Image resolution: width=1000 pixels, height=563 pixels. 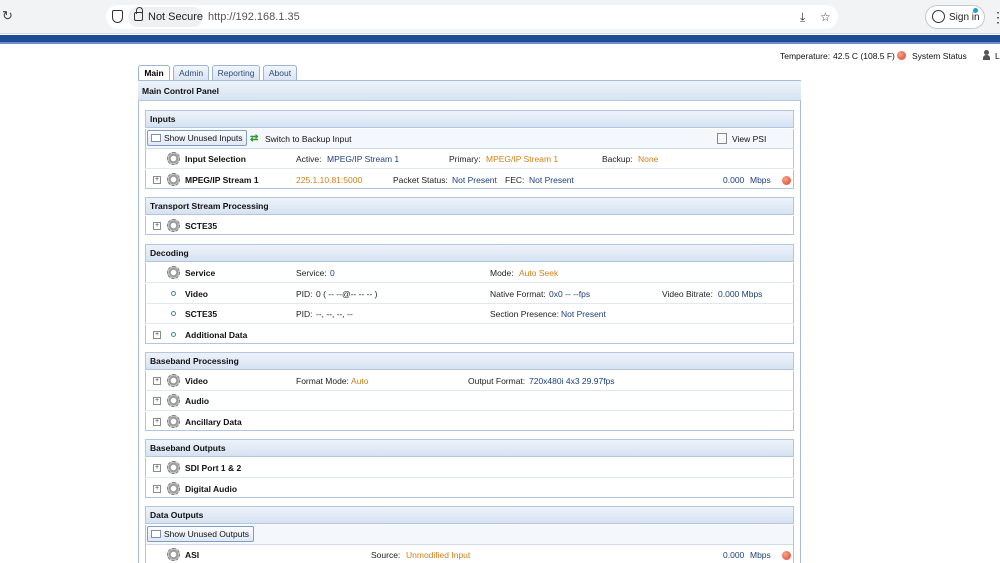 What do you see at coordinates (196, 381) in the screenshot?
I see `row-name: Video` at bounding box center [196, 381].